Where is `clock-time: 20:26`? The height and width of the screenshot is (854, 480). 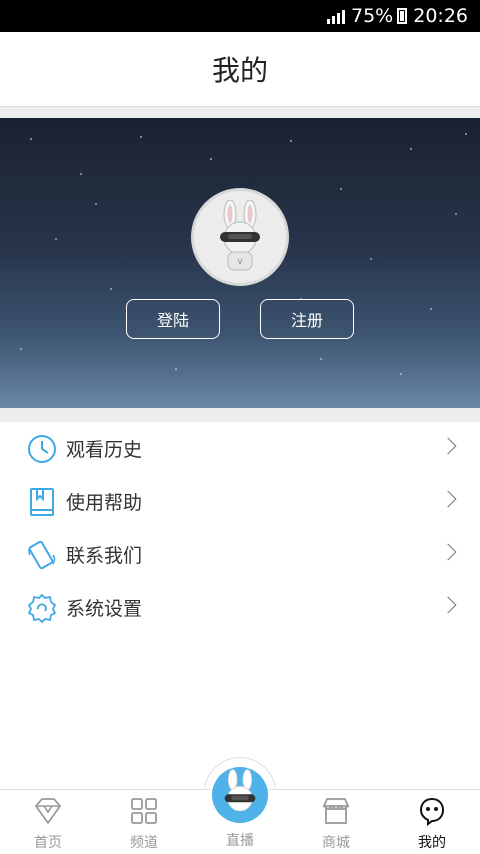
clock-time: 20:26 is located at coordinates (440, 16).